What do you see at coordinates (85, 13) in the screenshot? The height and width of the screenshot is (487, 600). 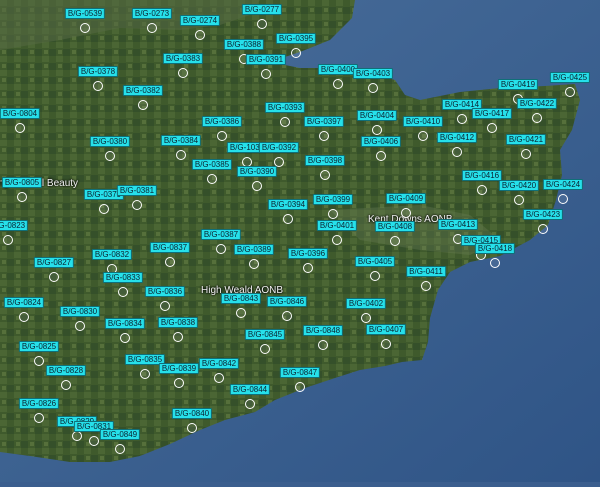 I see `marker-label: B/G-0539` at bounding box center [85, 13].